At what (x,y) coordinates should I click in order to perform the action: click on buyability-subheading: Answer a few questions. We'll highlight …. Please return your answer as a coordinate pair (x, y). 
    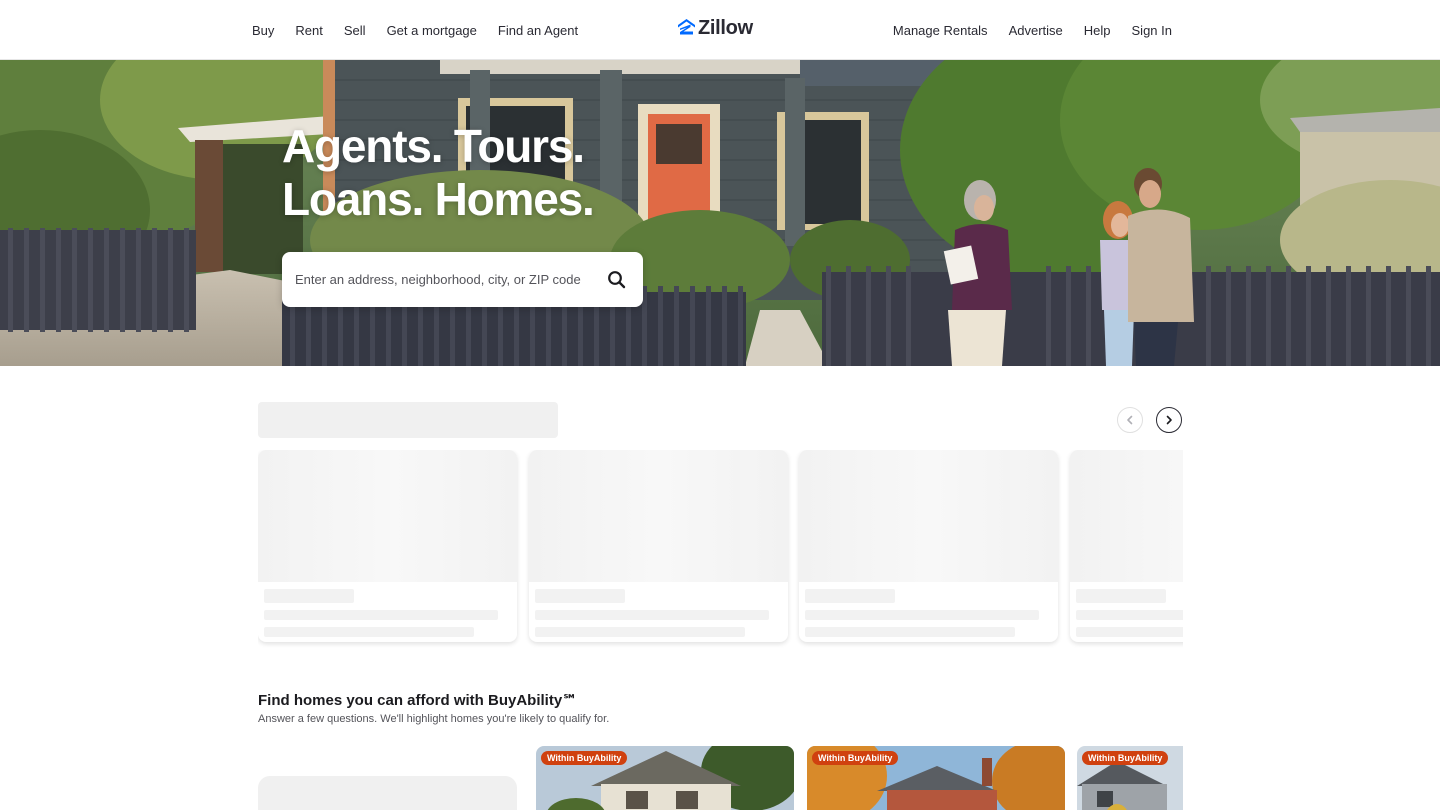
    Looking at the image, I should click on (434, 719).